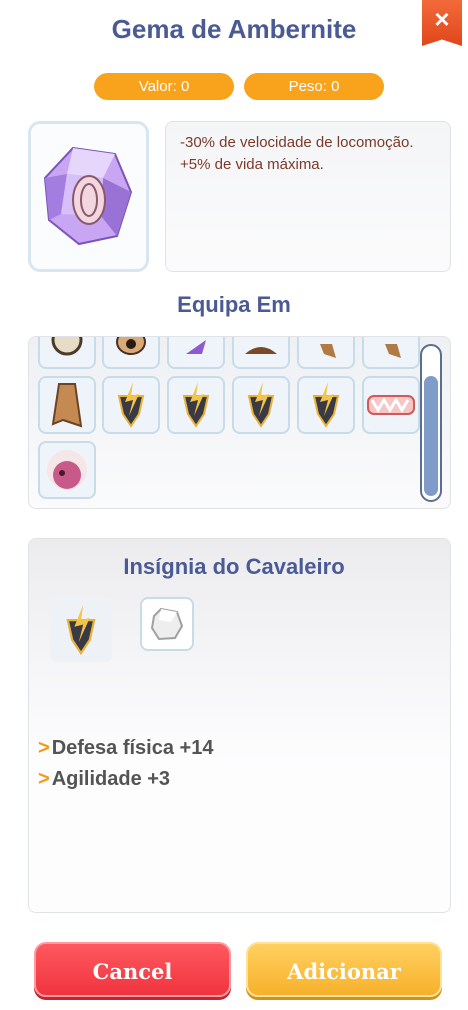 The height and width of the screenshot is (1010, 468). Describe the element at coordinates (442, 19) in the screenshot. I see `close-icon: ×` at that location.